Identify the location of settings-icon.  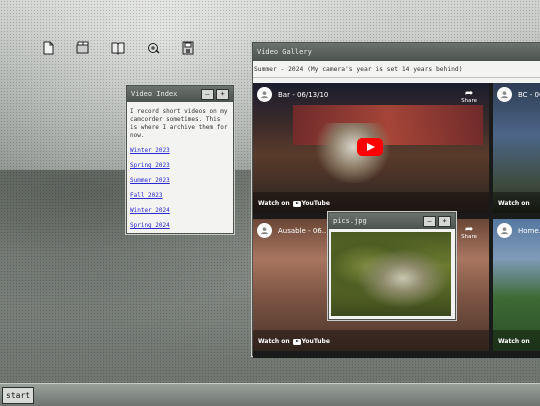
(153, 47).